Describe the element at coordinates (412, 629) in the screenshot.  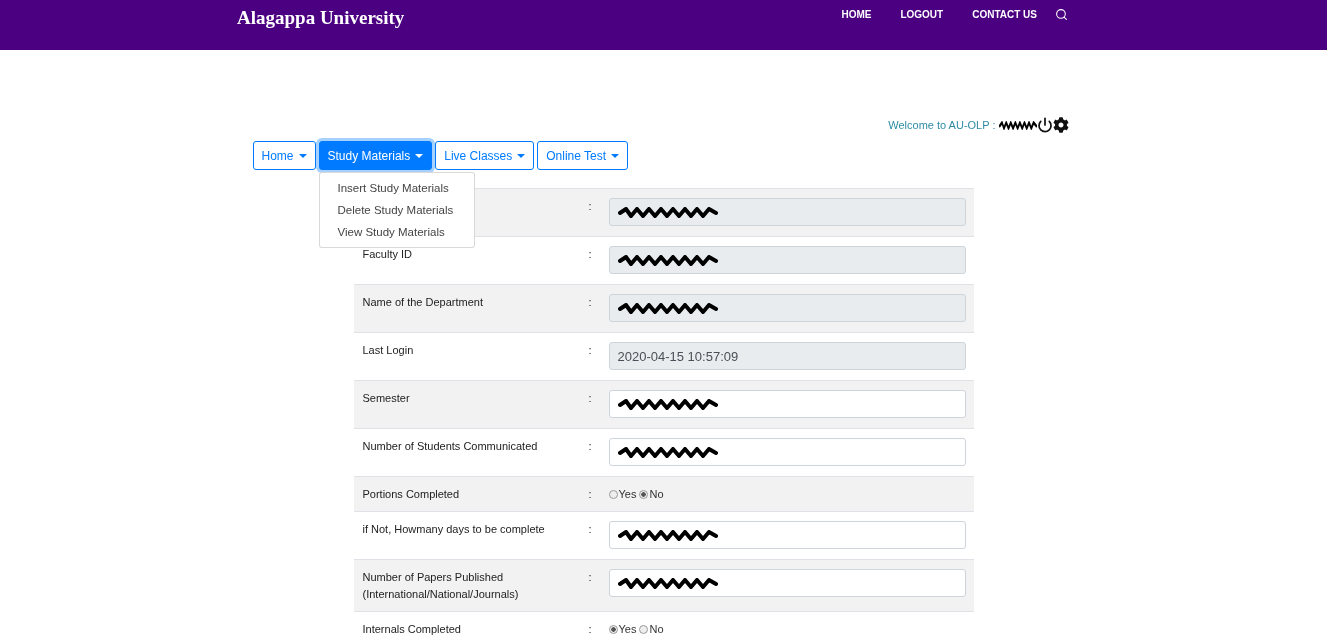
I see `field-label: Internals Completed` at that location.